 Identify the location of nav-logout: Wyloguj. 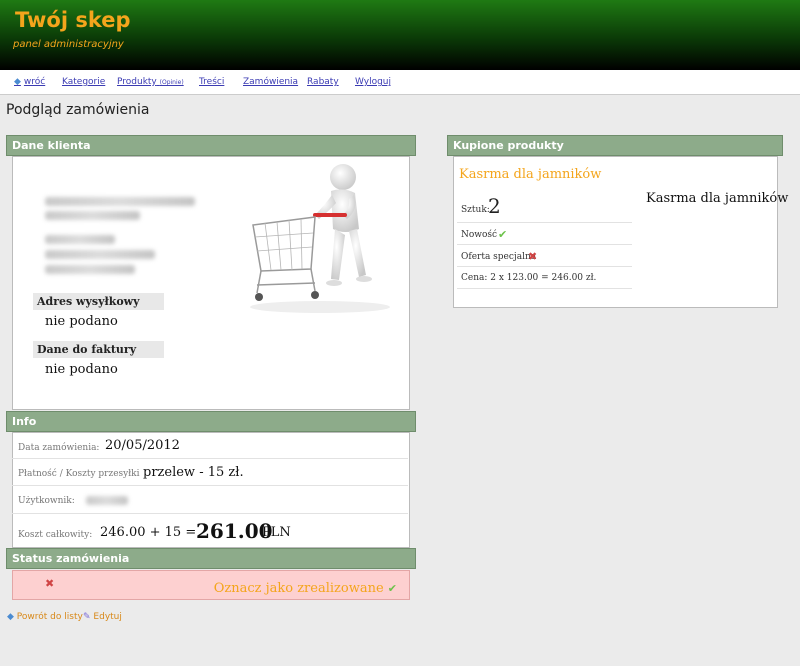
(373, 82).